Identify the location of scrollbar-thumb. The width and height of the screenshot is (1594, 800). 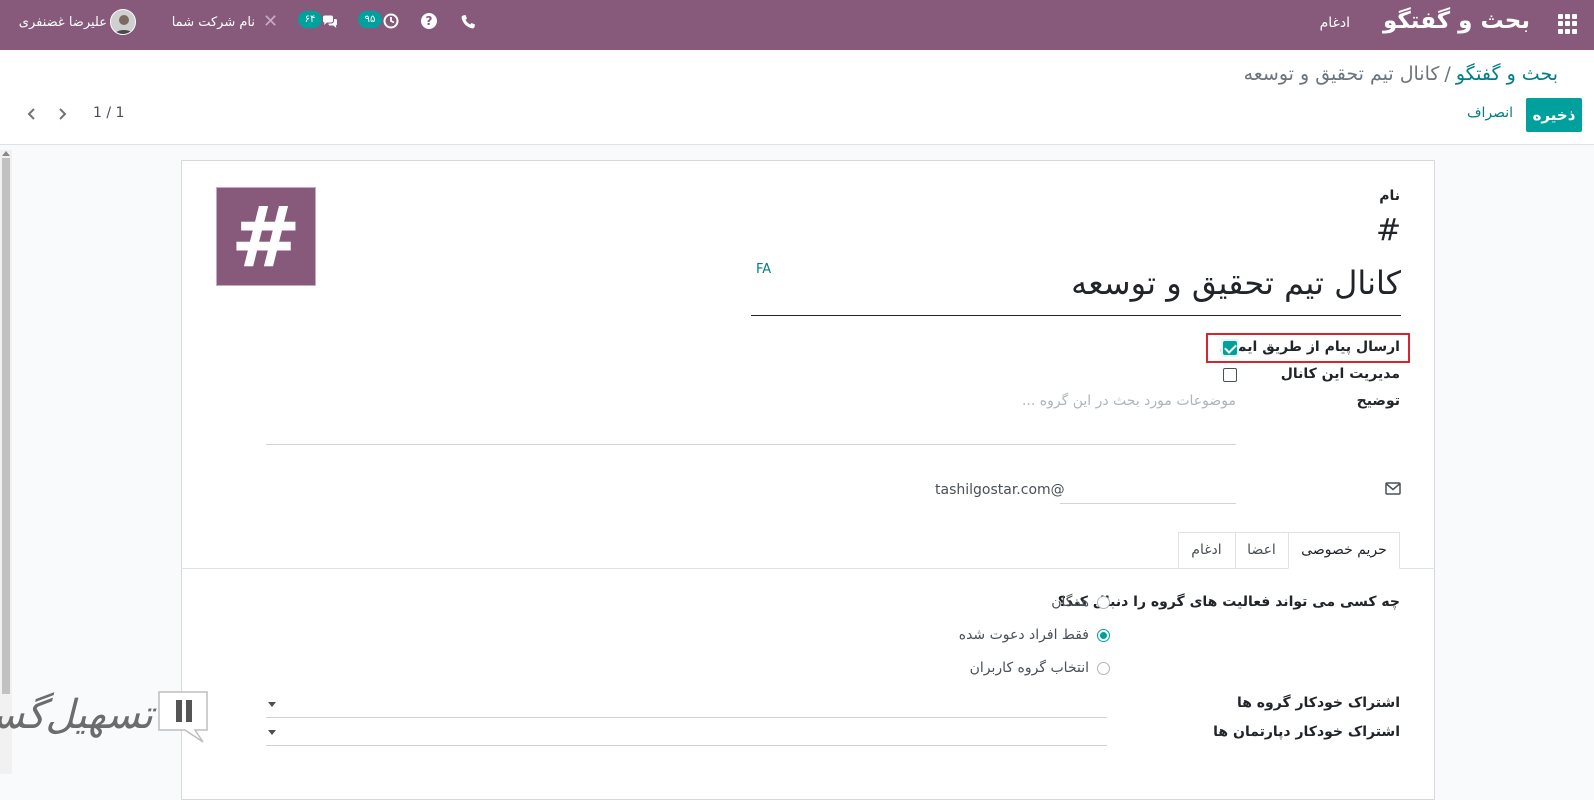
(6, 426).